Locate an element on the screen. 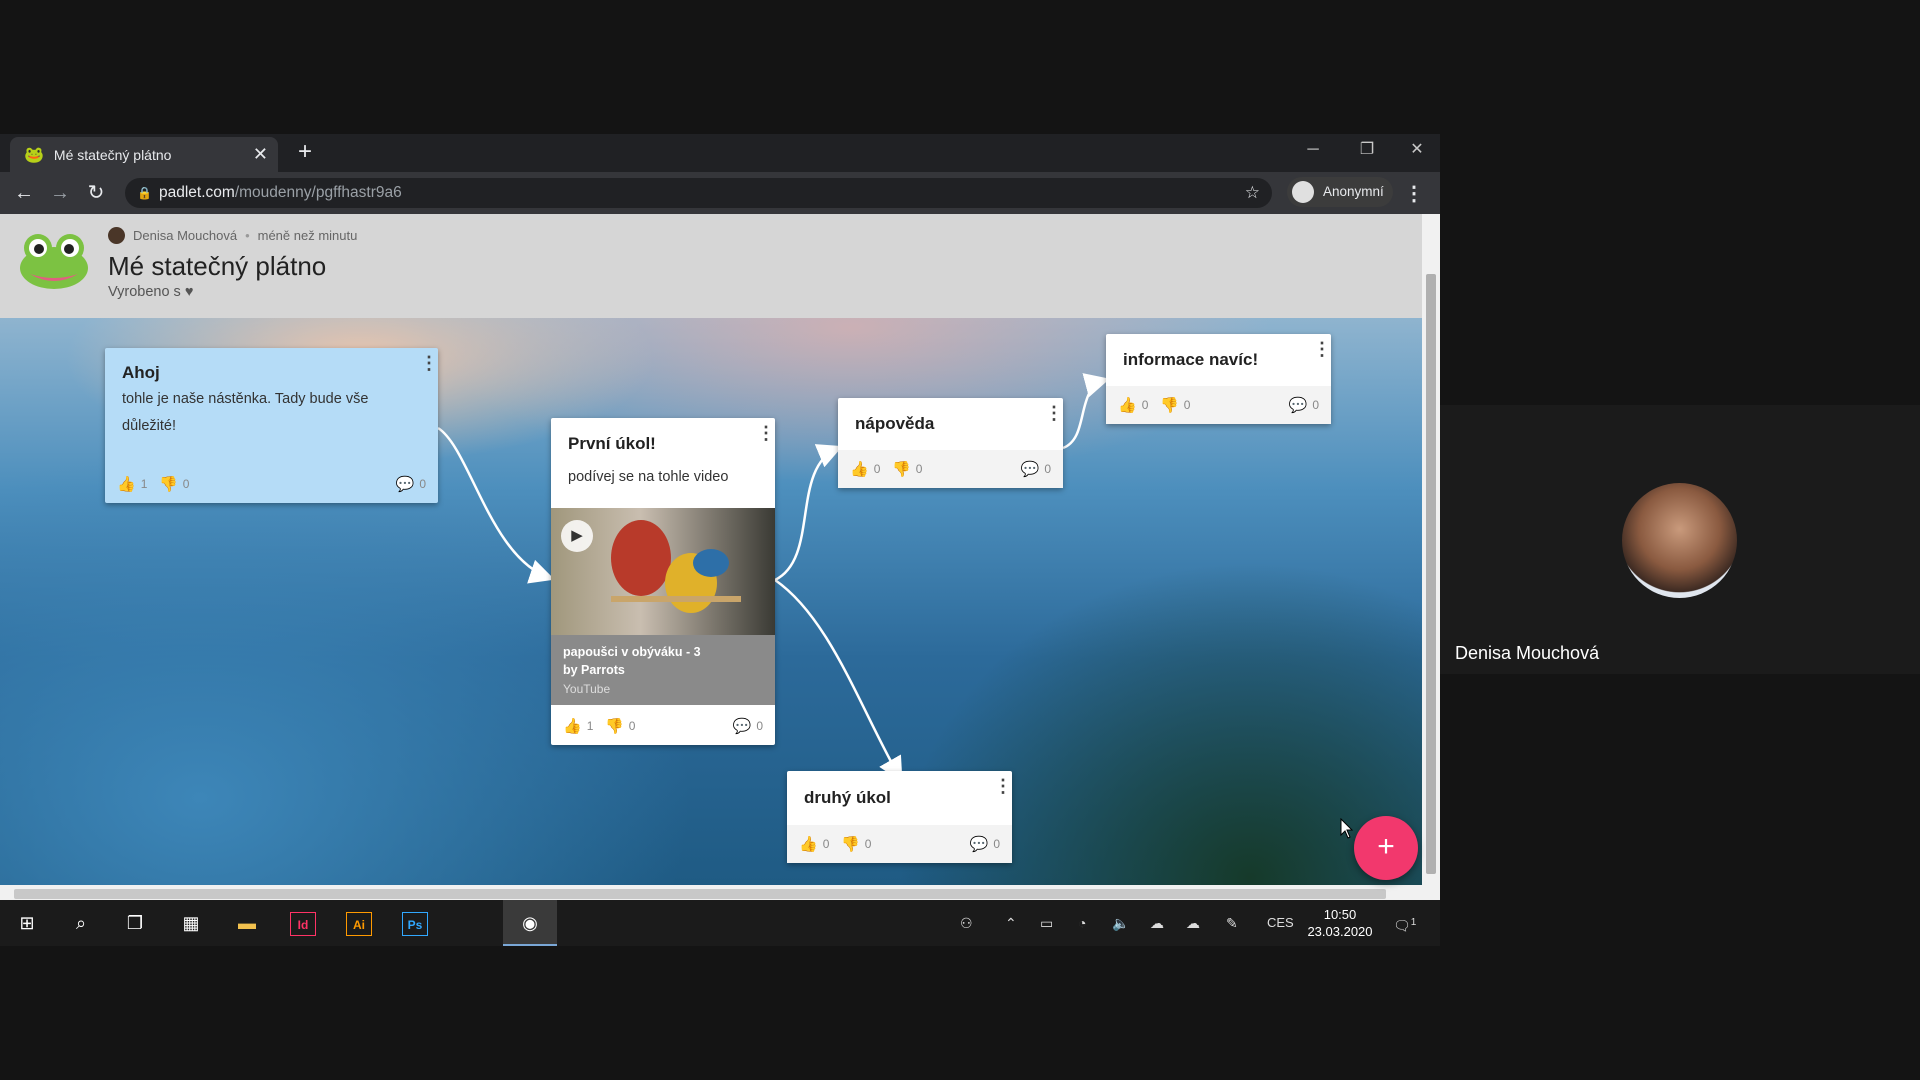  people-icon: ⚇ is located at coordinates (966, 923).